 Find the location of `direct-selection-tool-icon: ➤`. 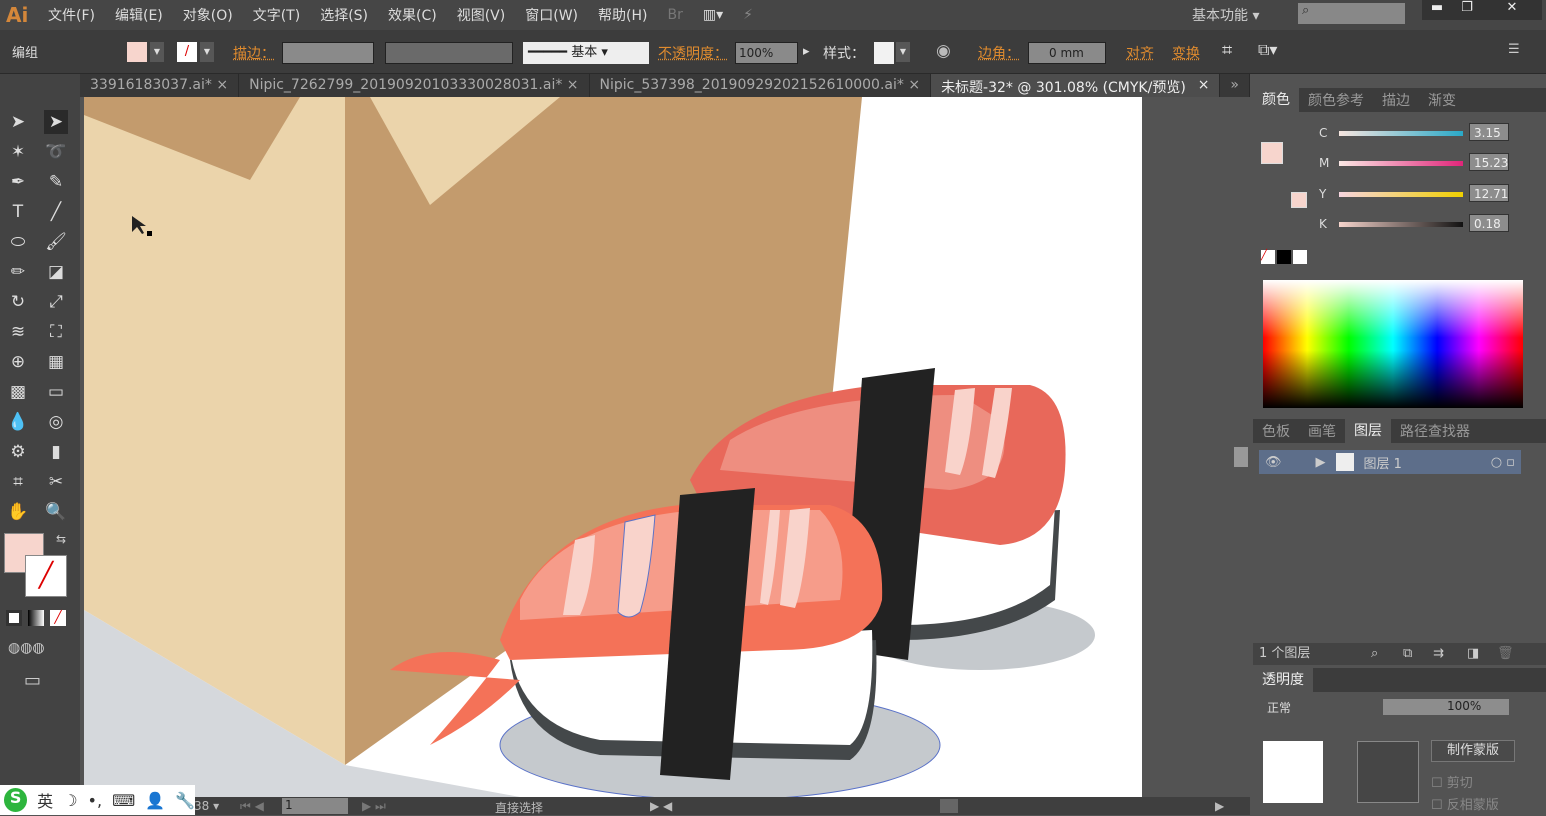

direct-selection-tool-icon: ➤ is located at coordinates (56, 122).